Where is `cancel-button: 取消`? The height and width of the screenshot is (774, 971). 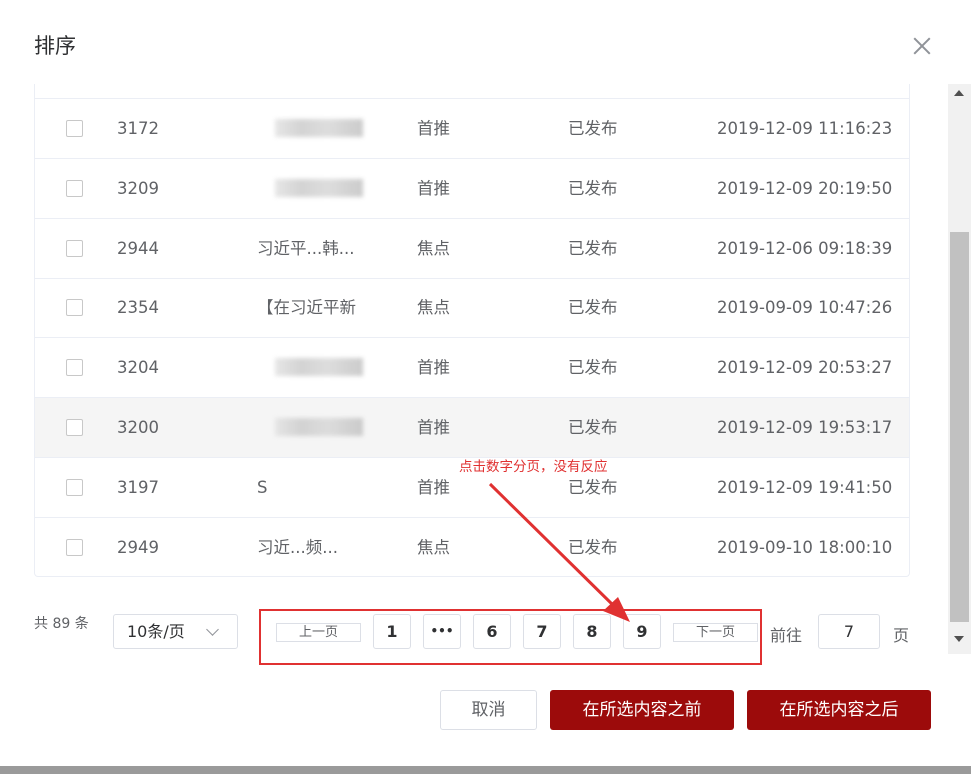
cancel-button: 取消 is located at coordinates (488, 710).